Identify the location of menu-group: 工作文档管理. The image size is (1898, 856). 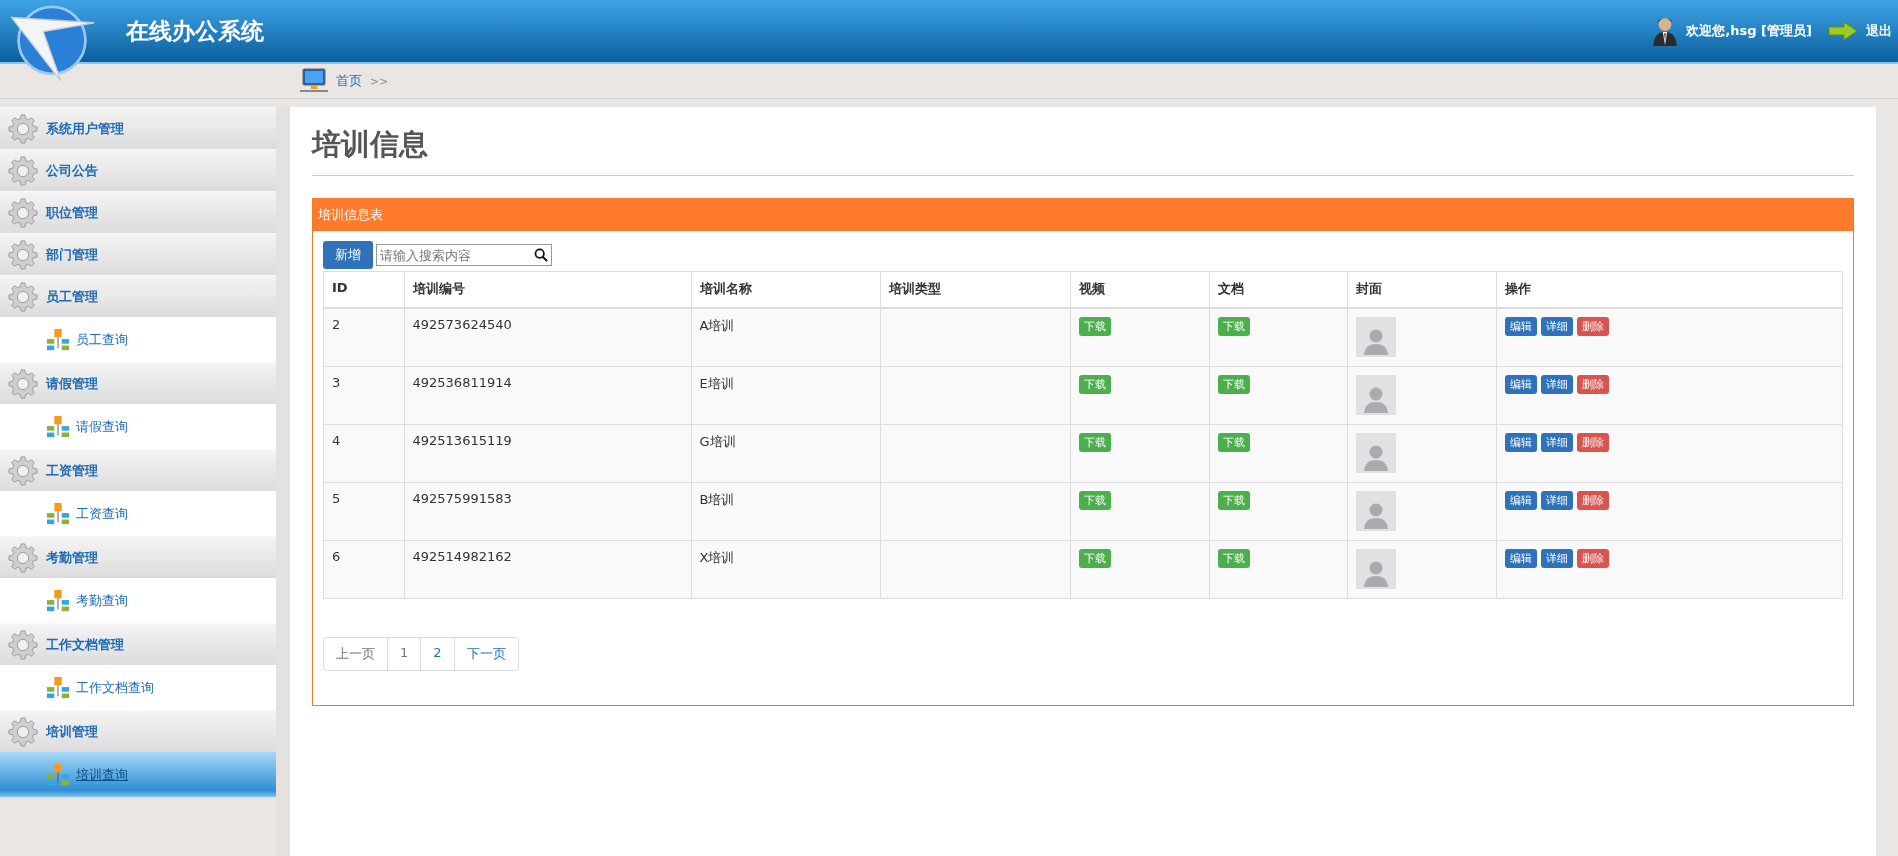
(138, 644).